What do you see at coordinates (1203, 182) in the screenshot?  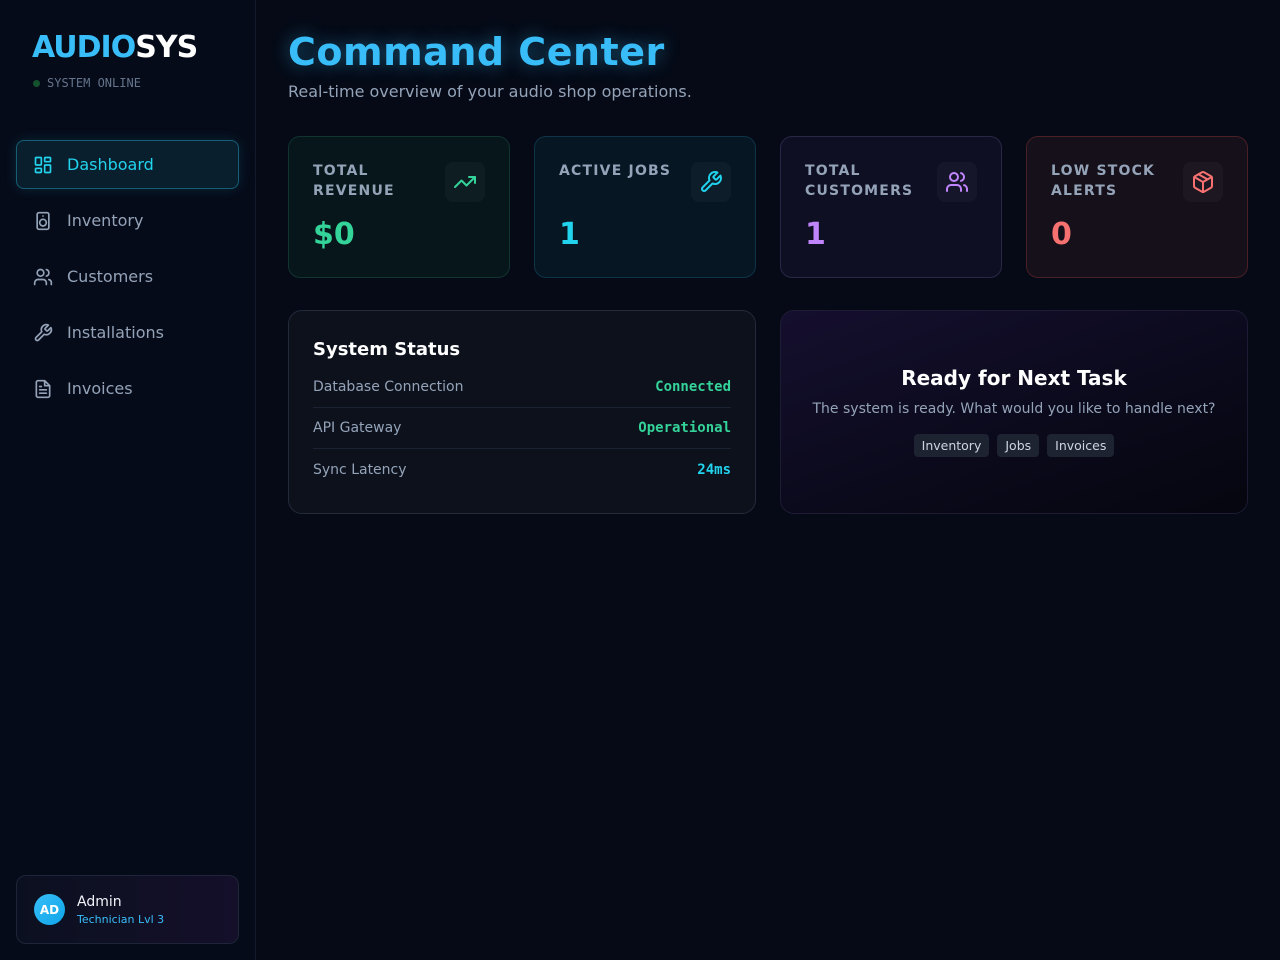 I see `box-icon` at bounding box center [1203, 182].